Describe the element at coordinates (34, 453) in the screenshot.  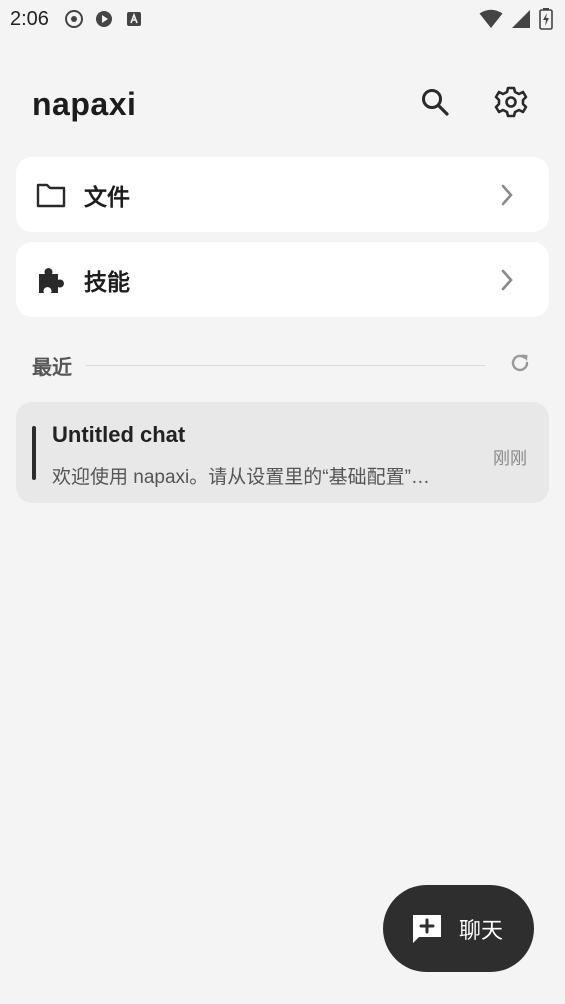
I see `active-indicator` at that location.